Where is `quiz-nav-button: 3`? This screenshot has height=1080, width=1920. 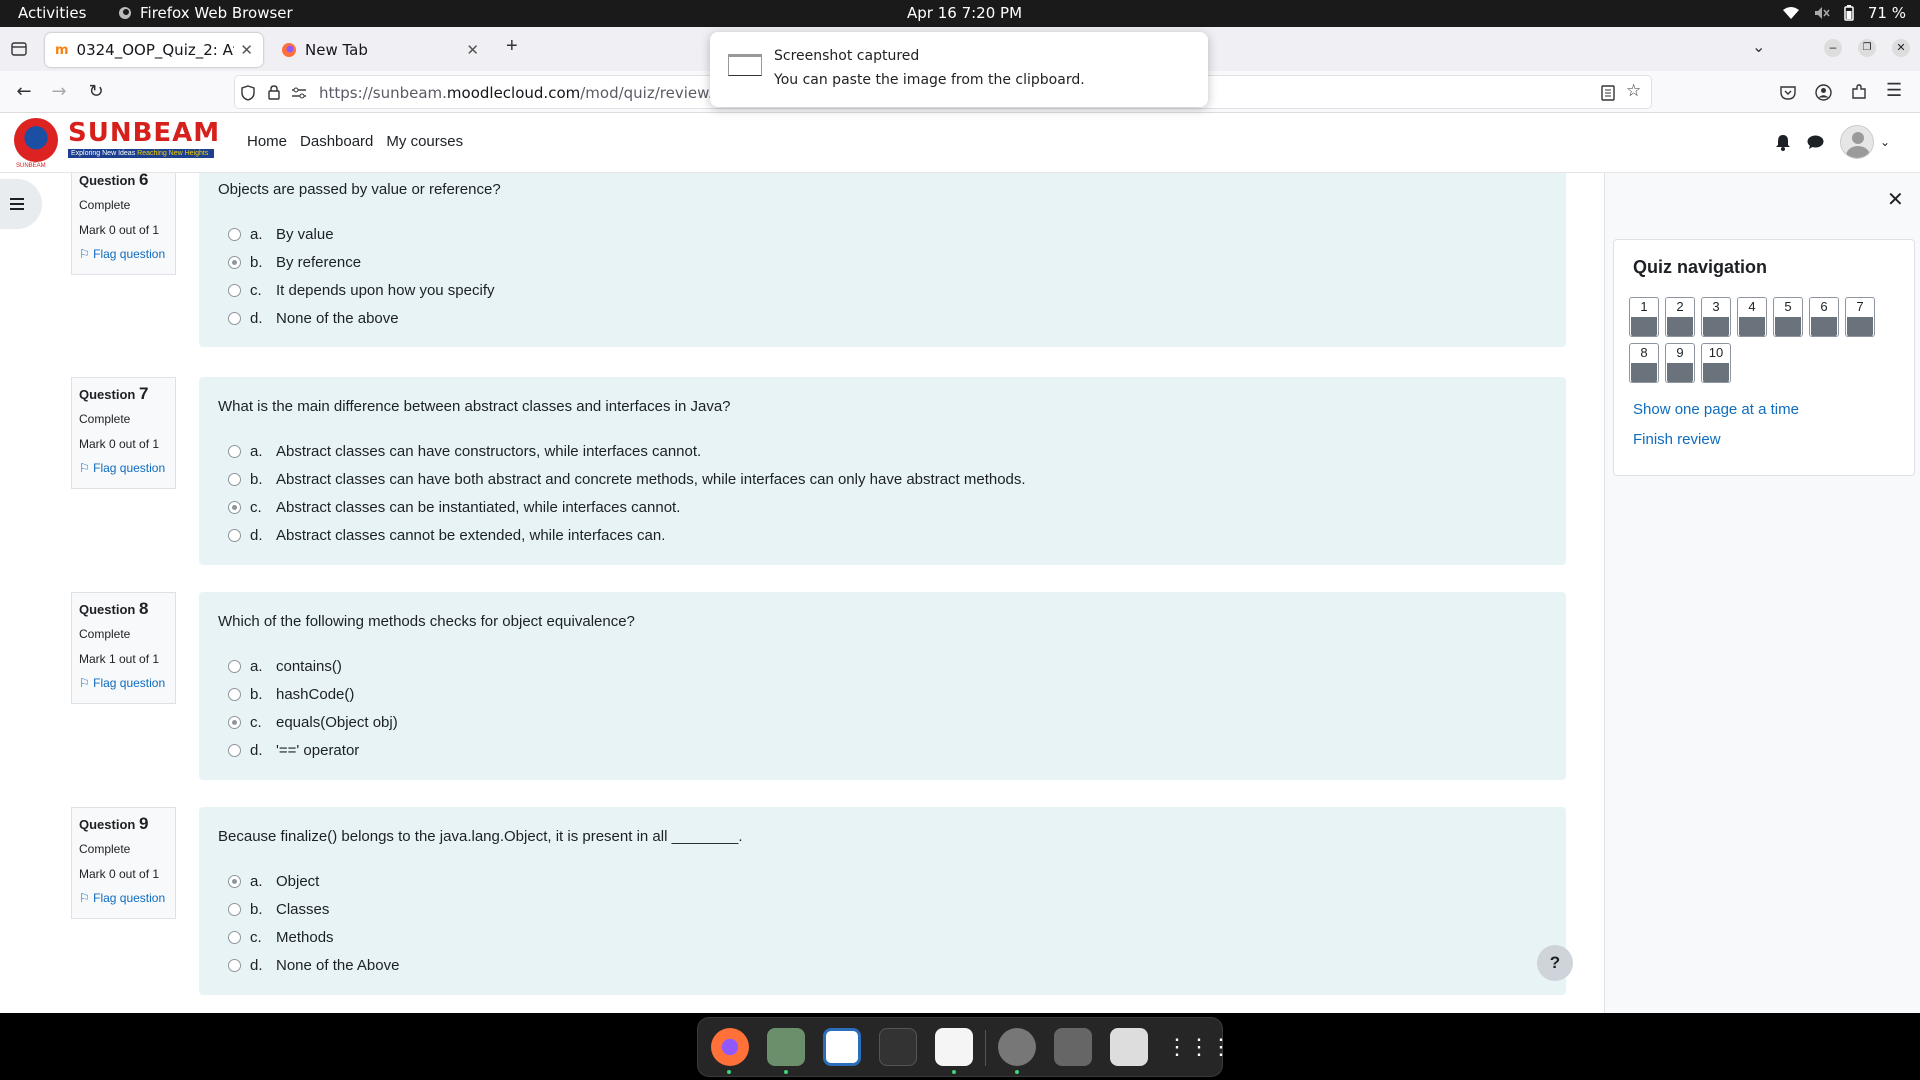
quiz-nav-button: 3 is located at coordinates (1716, 317).